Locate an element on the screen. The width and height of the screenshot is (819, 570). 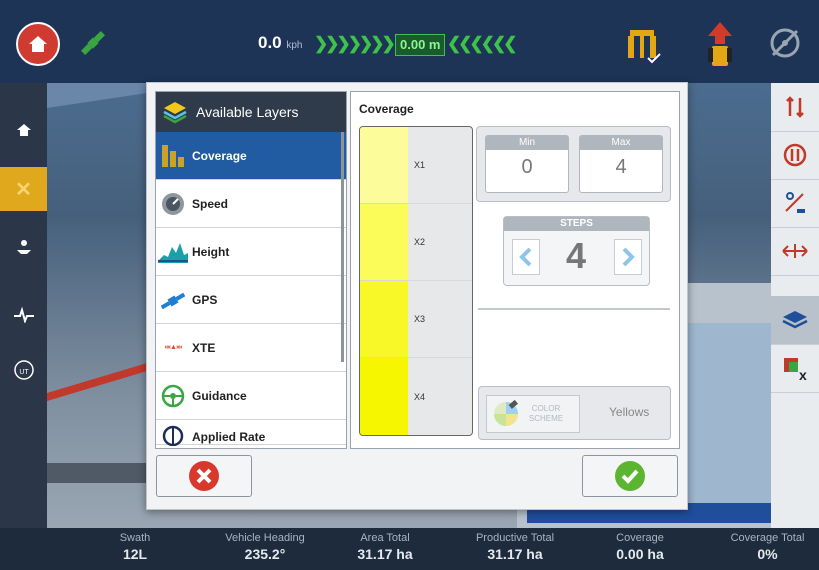
left-chevrons-icon: ❮❮❮❮❮❮ is located at coordinates (482, 43).